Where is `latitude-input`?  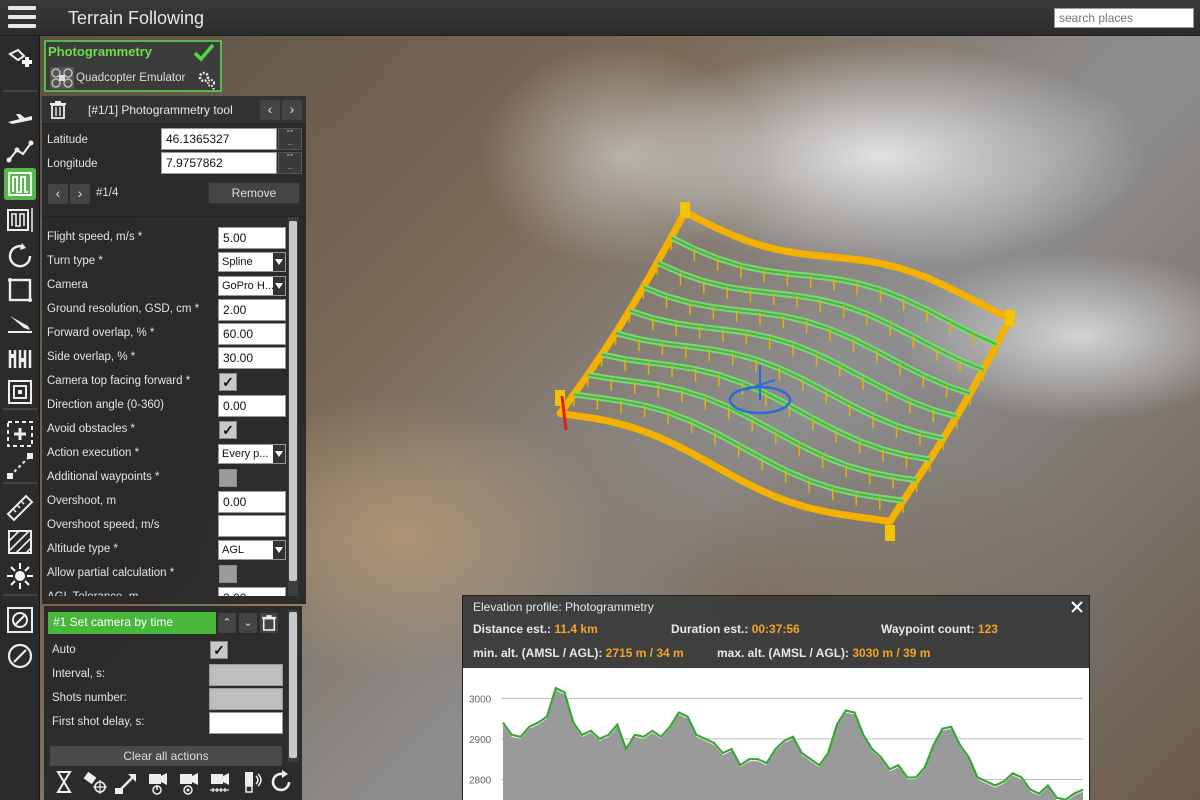
latitude-input is located at coordinates (219, 139).